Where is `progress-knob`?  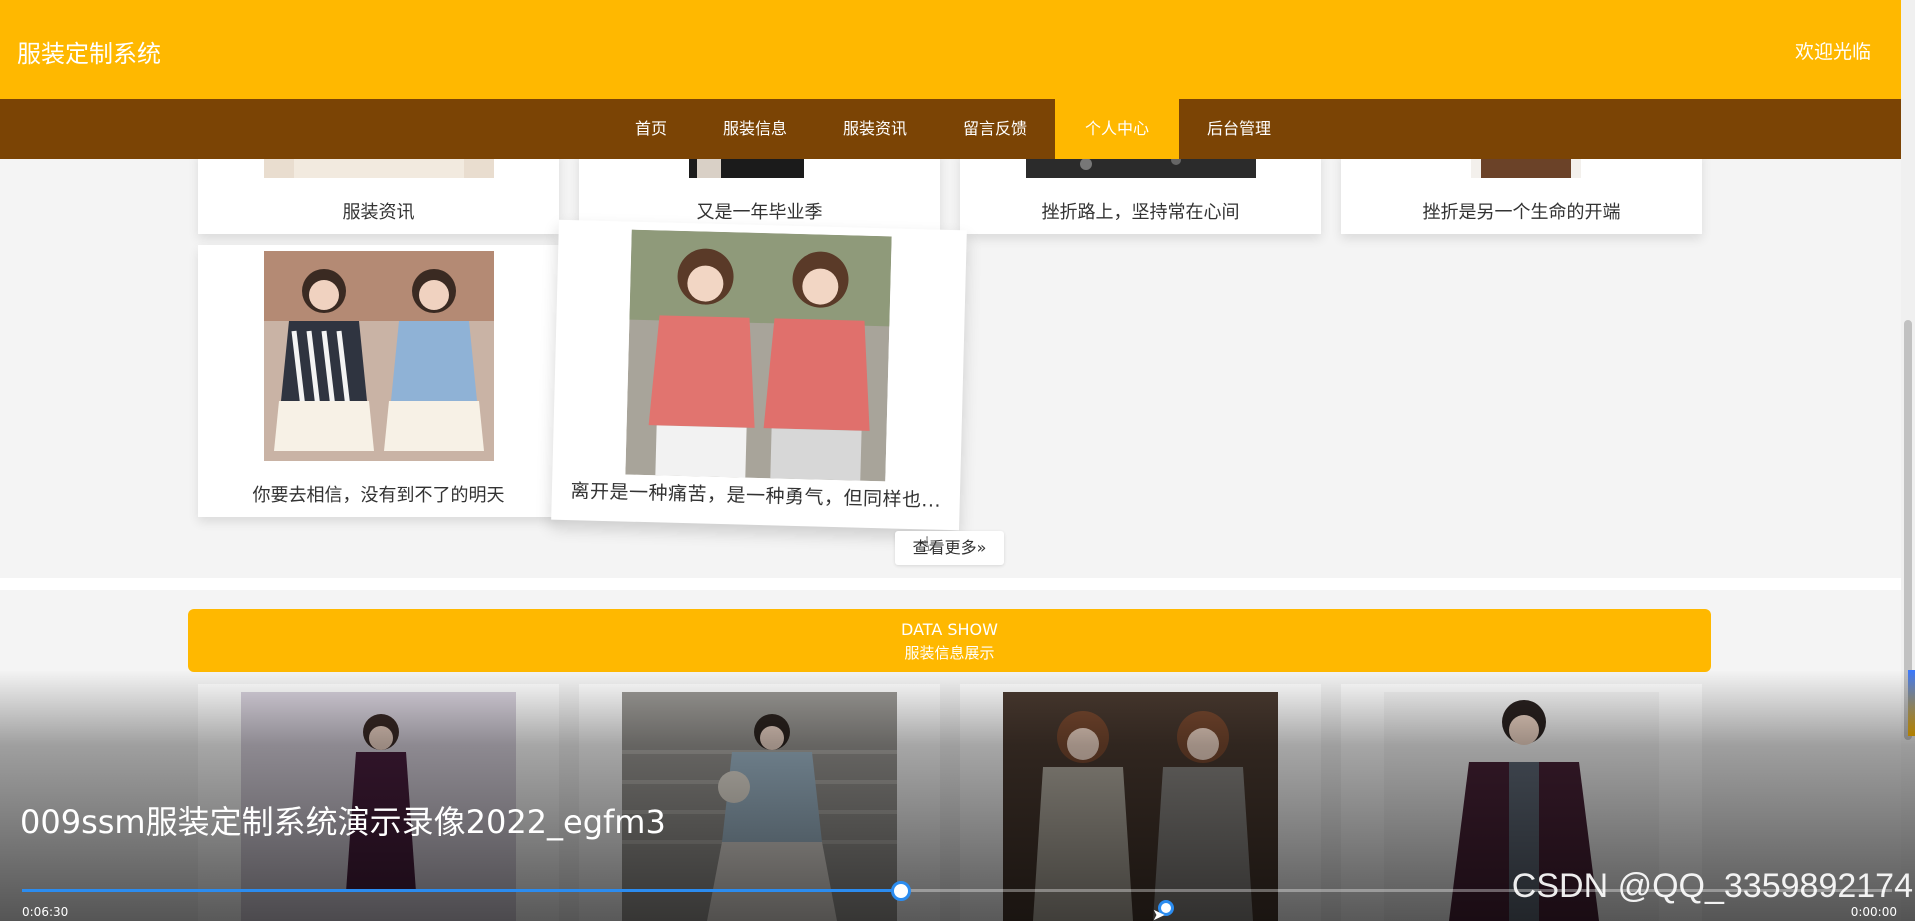
progress-knob is located at coordinates (900, 891).